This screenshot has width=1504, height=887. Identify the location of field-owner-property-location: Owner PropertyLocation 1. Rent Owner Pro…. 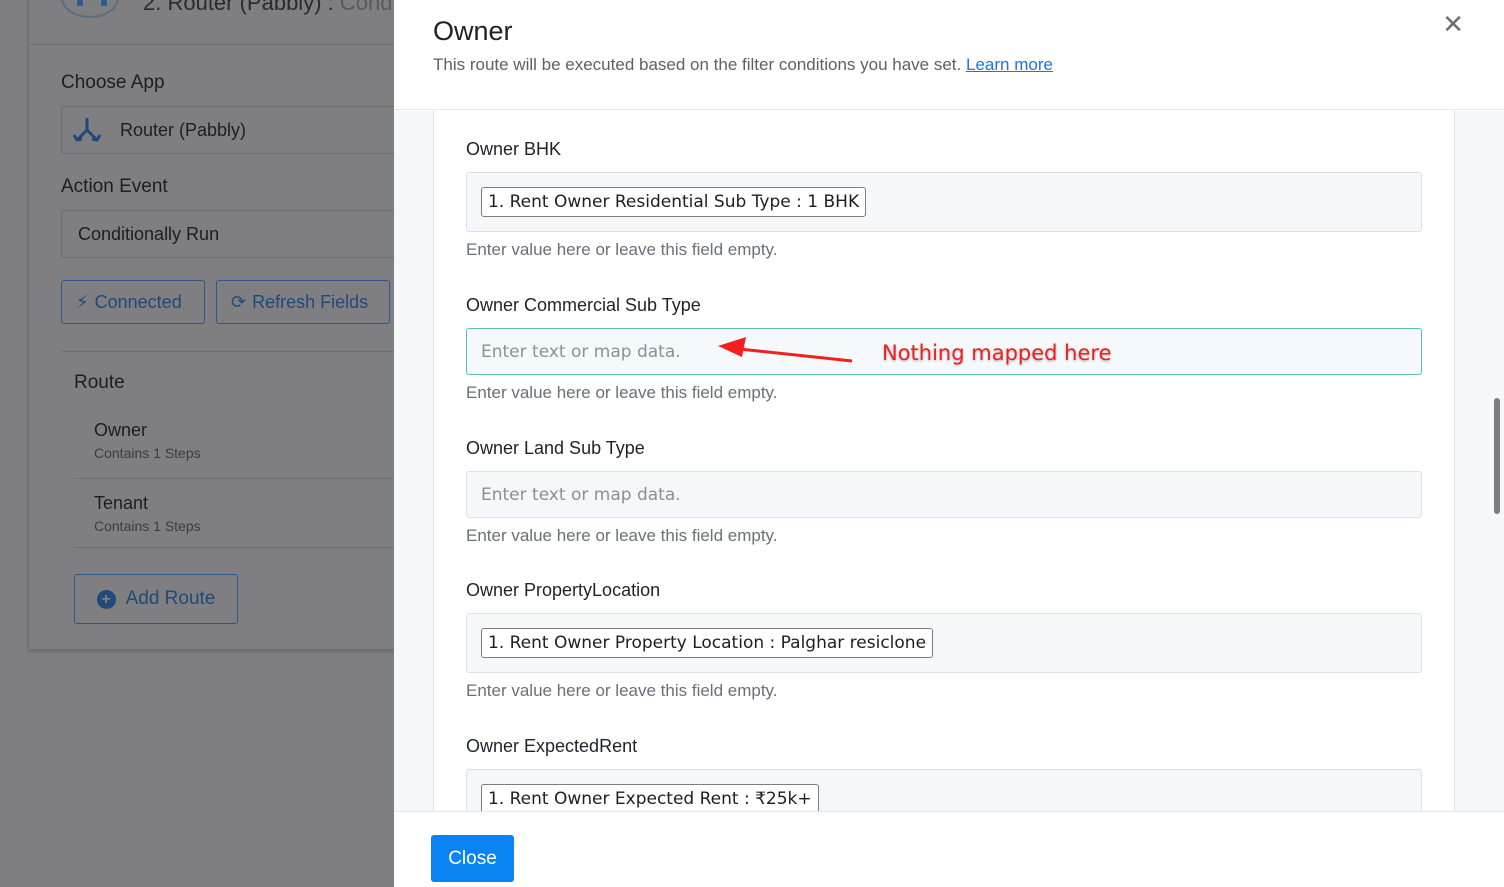
(944, 640).